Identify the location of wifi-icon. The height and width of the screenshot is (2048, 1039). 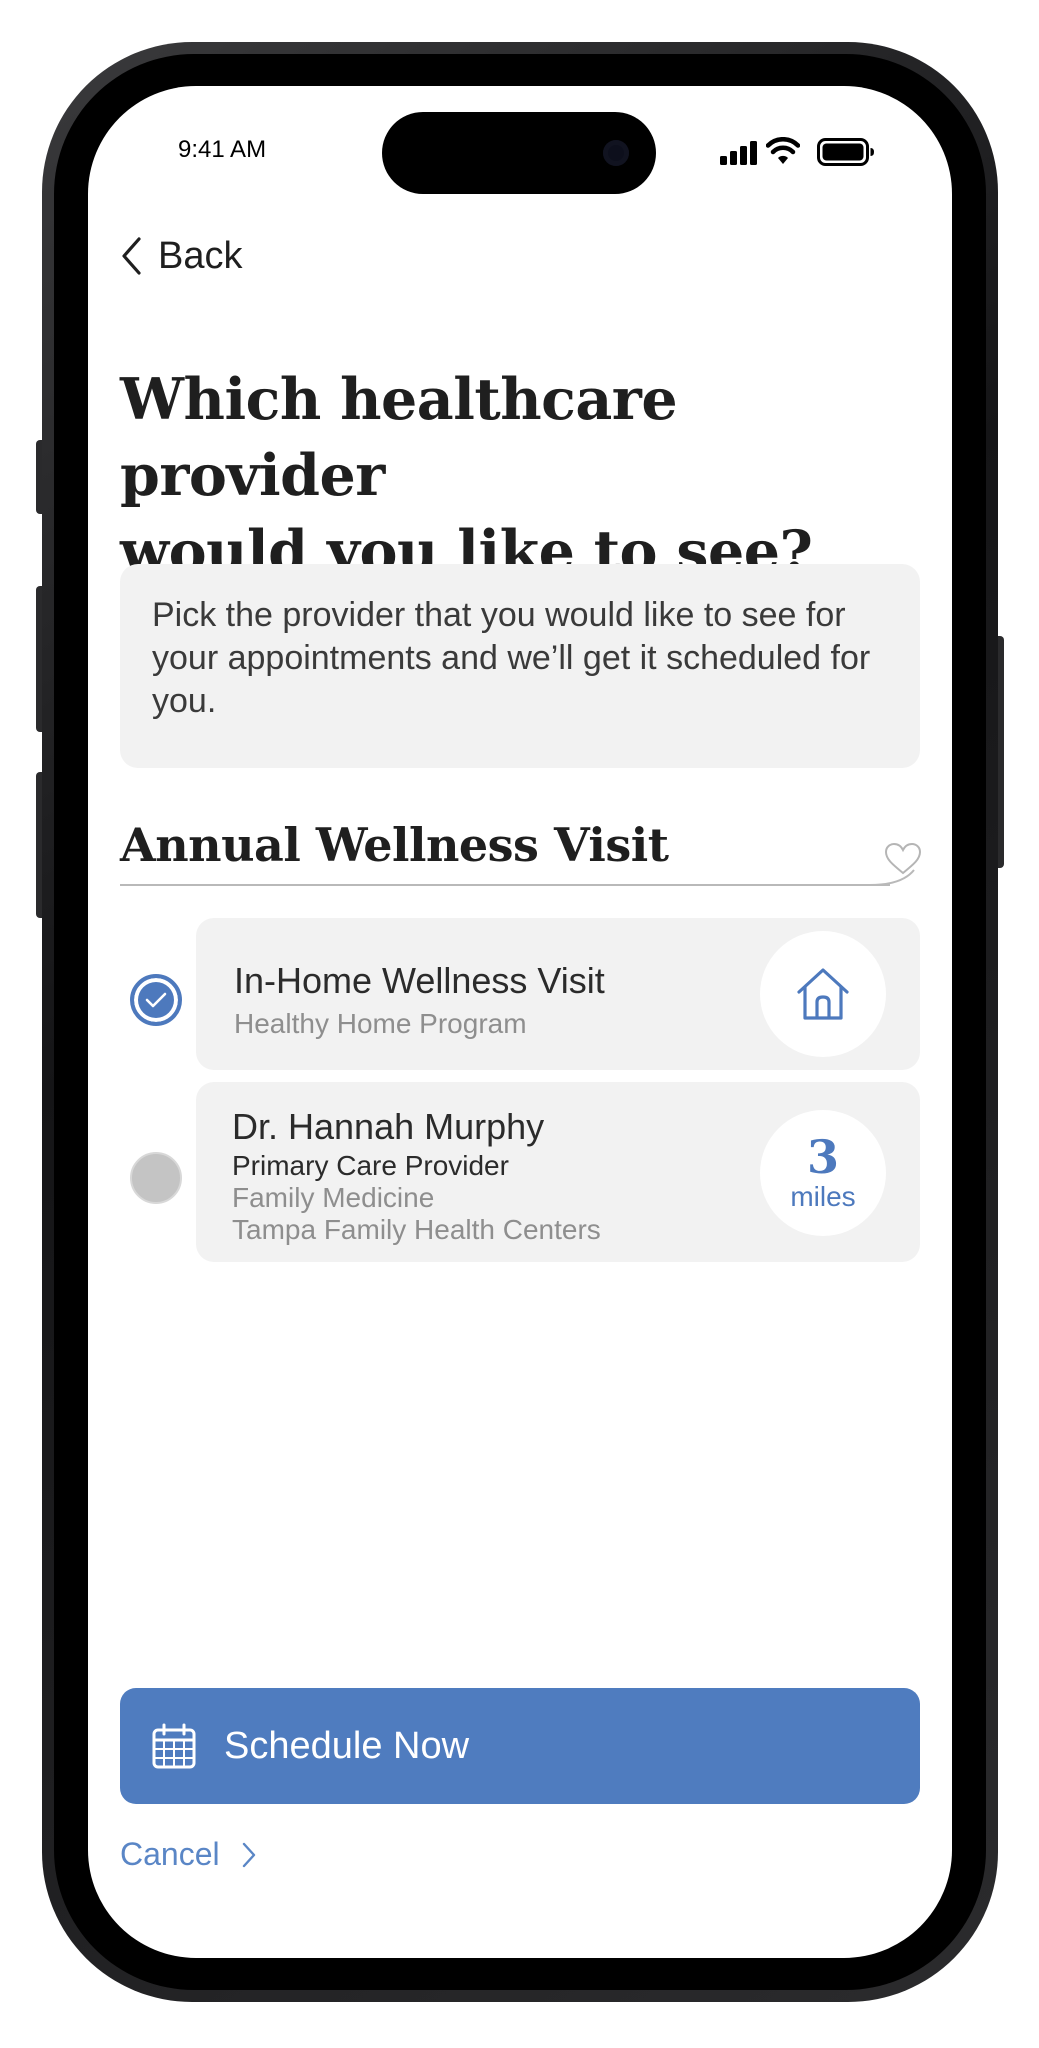
(783, 150).